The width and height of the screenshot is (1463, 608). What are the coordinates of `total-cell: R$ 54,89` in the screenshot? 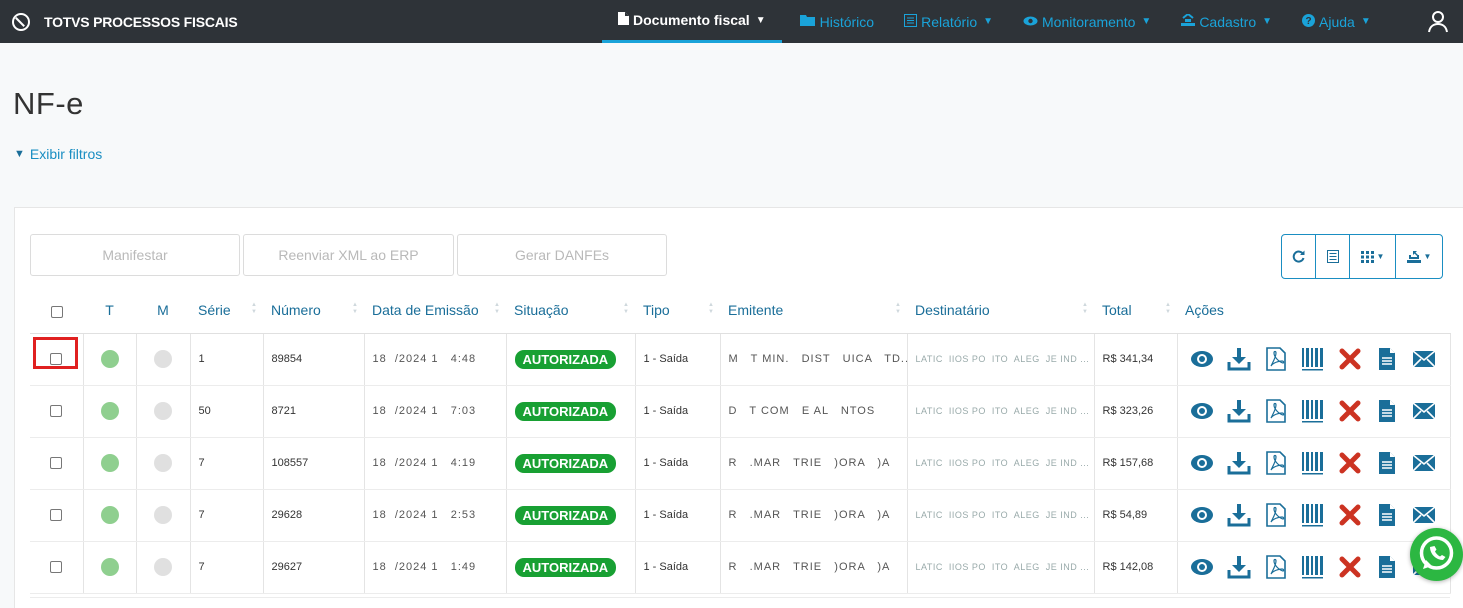 It's located at (1136, 515).